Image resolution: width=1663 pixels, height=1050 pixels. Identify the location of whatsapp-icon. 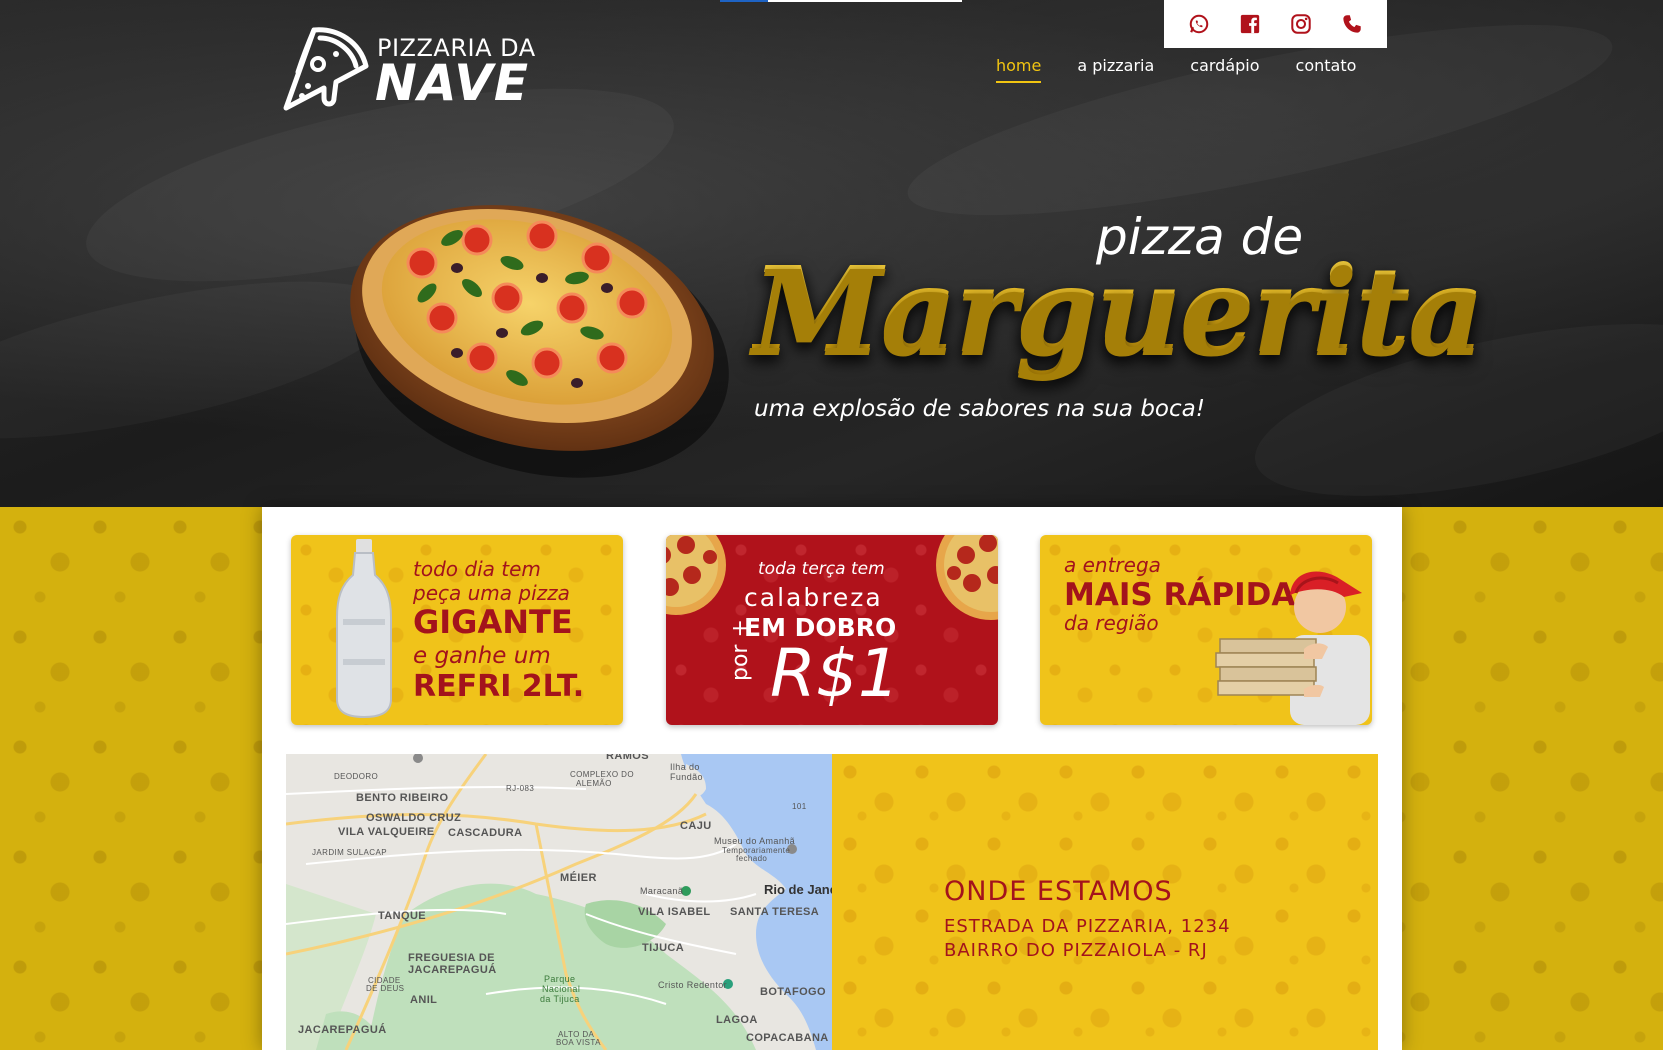
(1199, 24).